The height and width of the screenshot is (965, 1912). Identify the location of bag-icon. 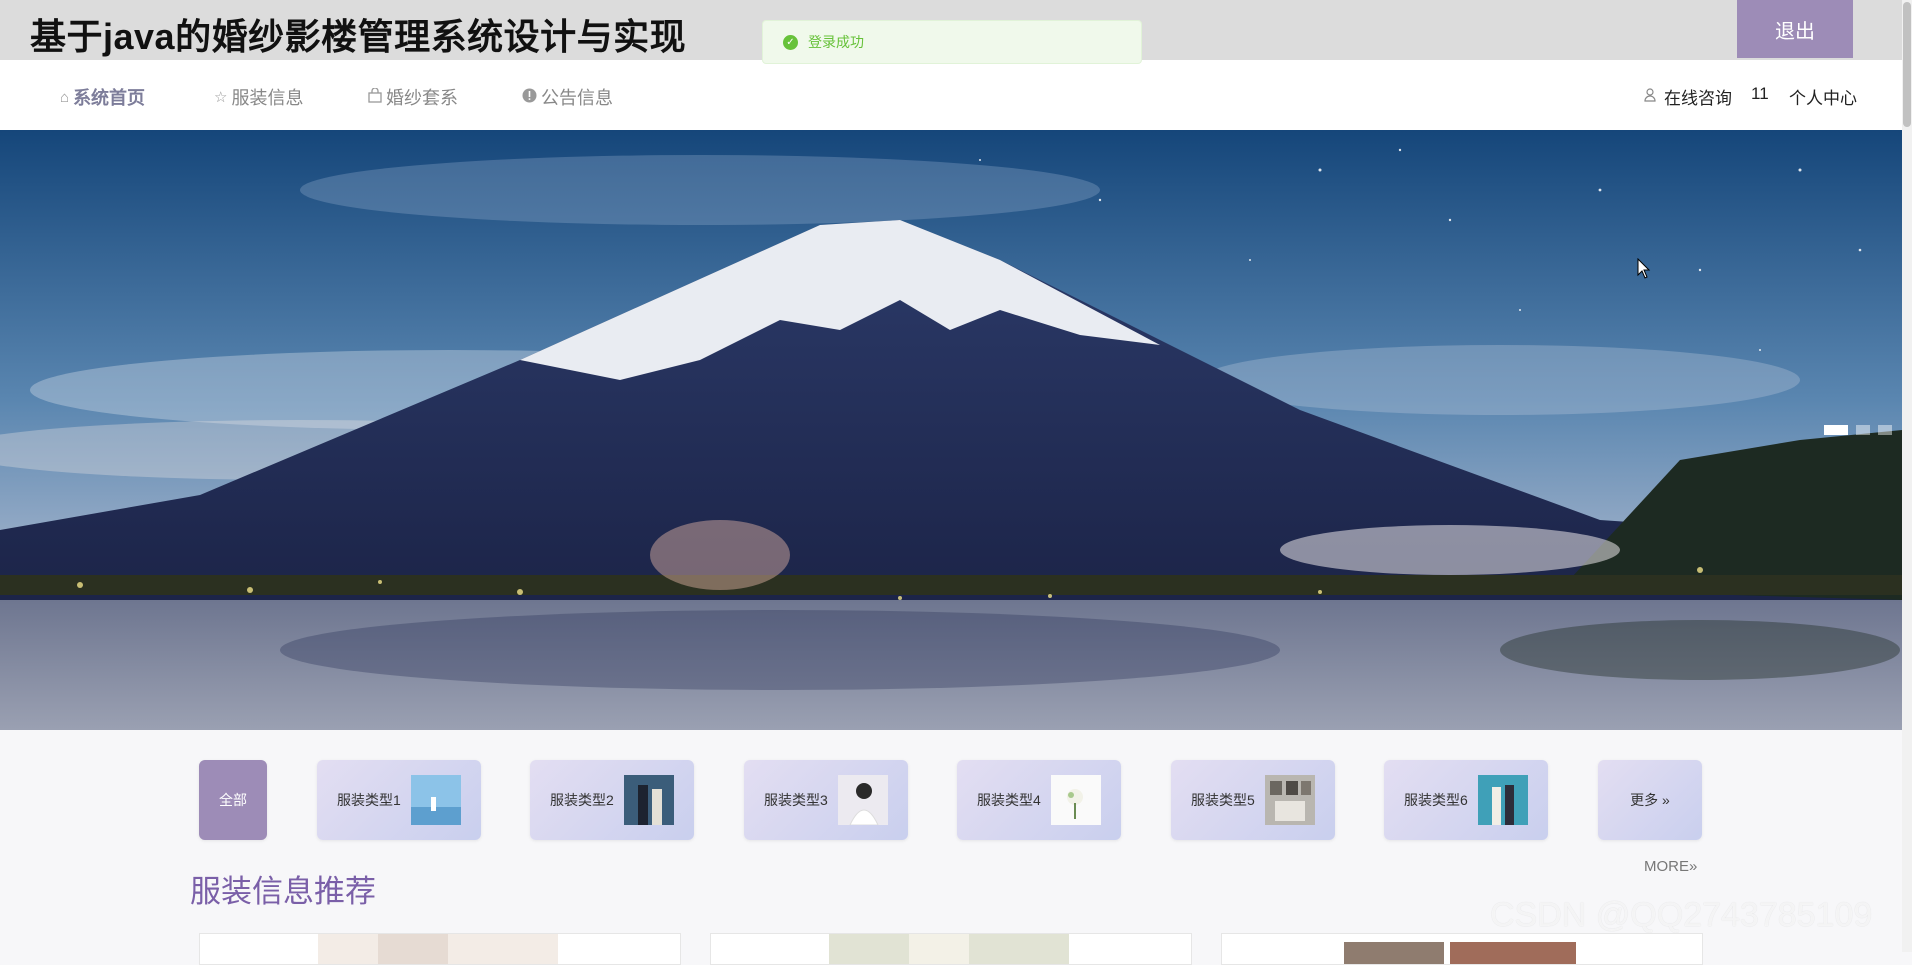
(375, 96).